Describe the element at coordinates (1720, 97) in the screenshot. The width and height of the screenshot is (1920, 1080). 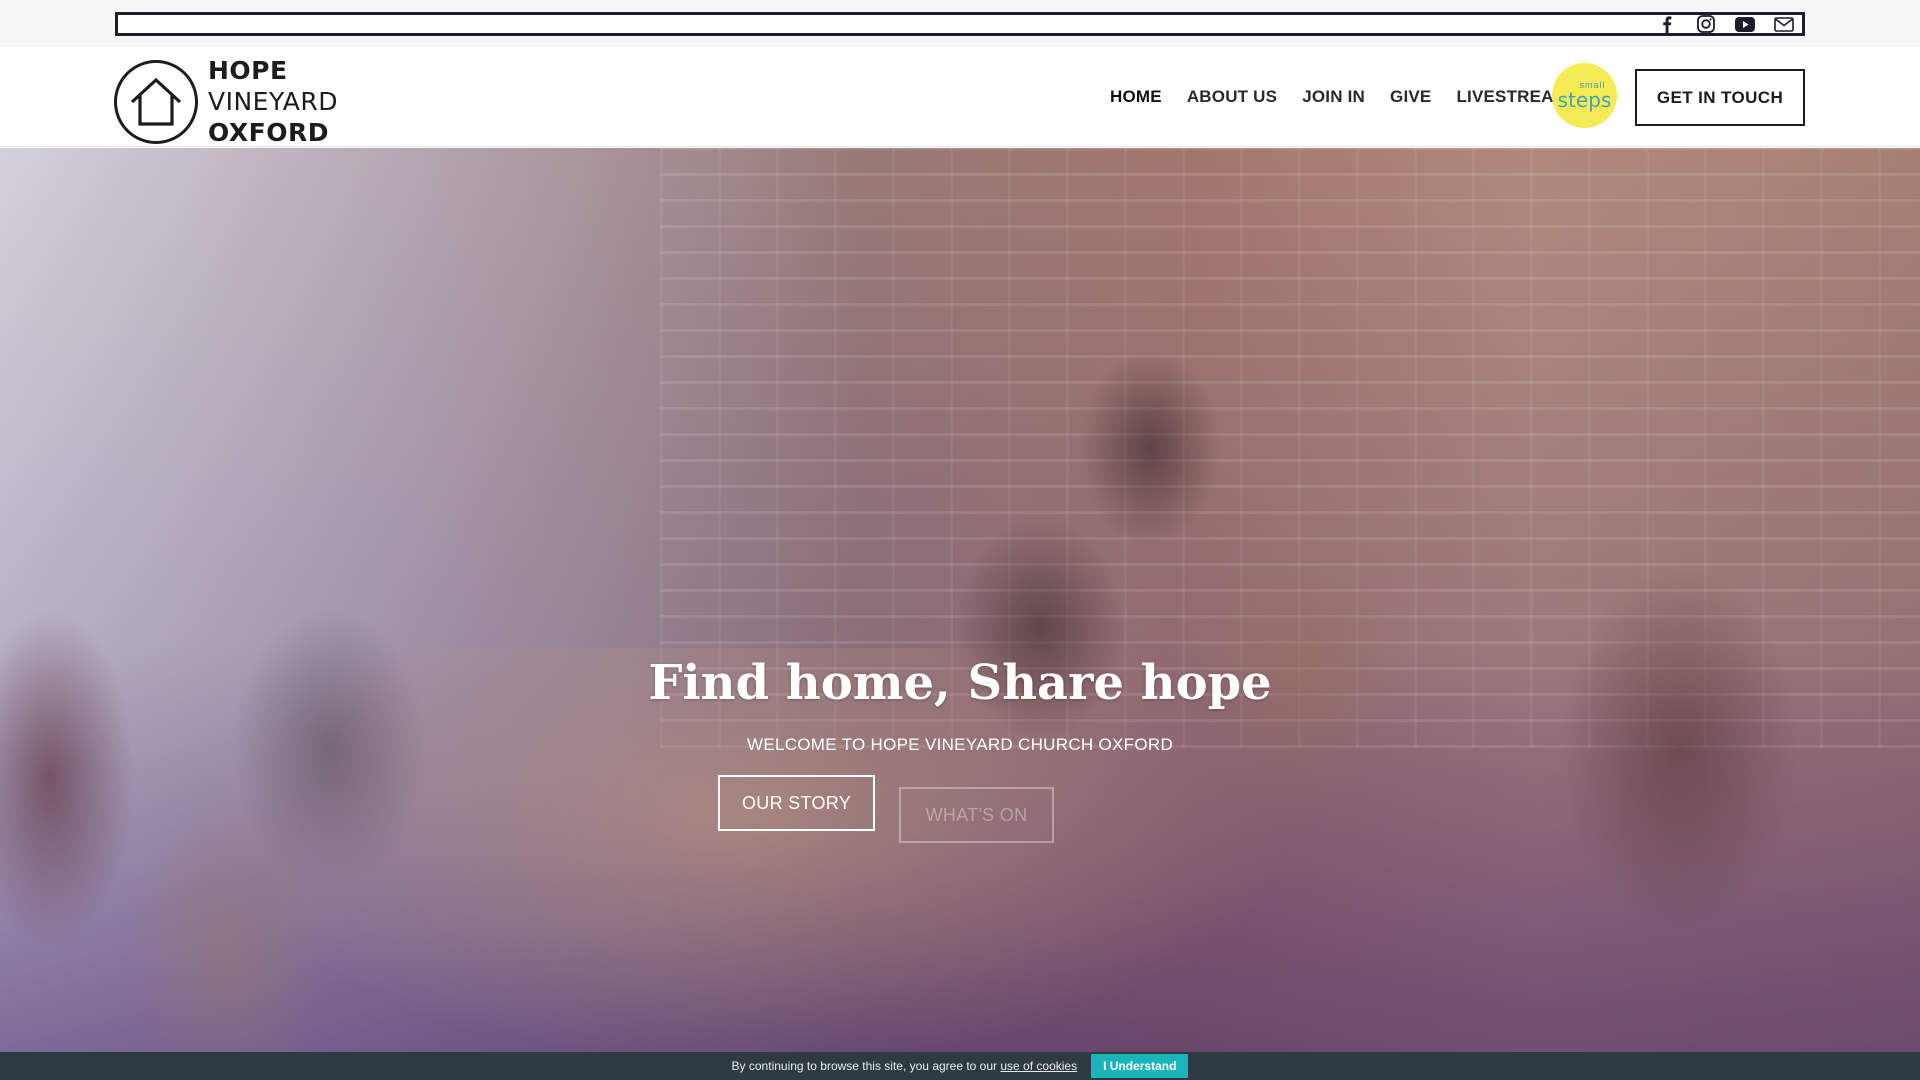
I see `get-in-touch-button: GET IN TOUCH` at that location.